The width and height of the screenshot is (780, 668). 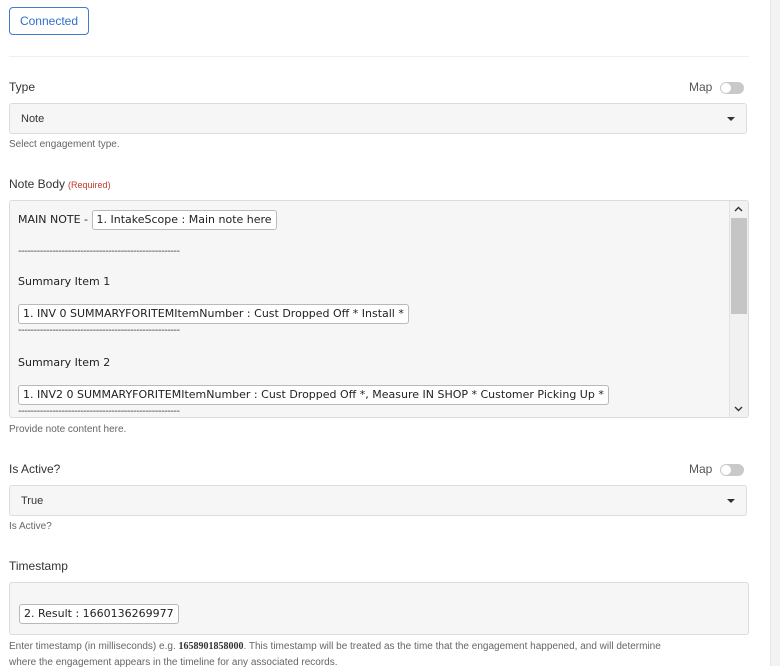 I want to click on type-hint: Select engagement type., so click(x=64, y=144).